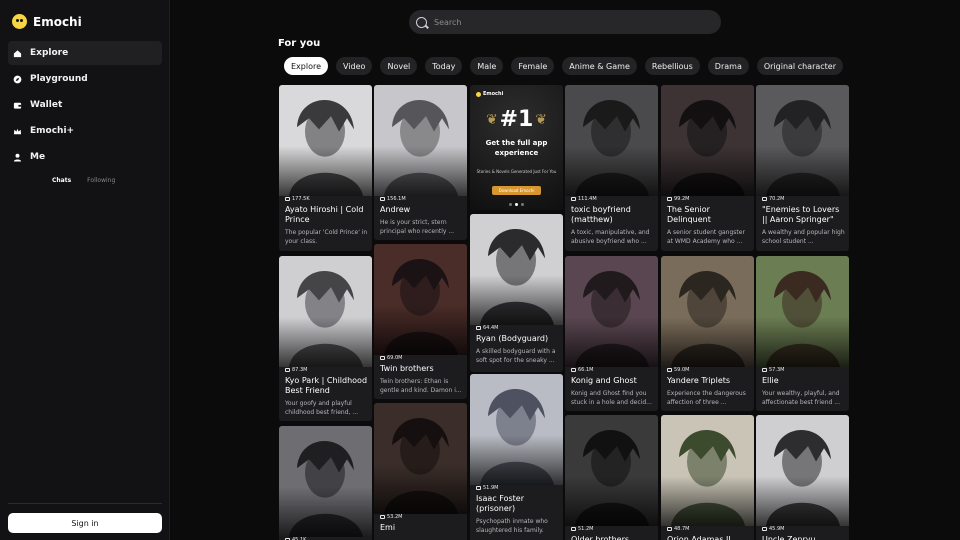 The image size is (960, 540). I want to click on category-chip: Anime & Game, so click(599, 66).